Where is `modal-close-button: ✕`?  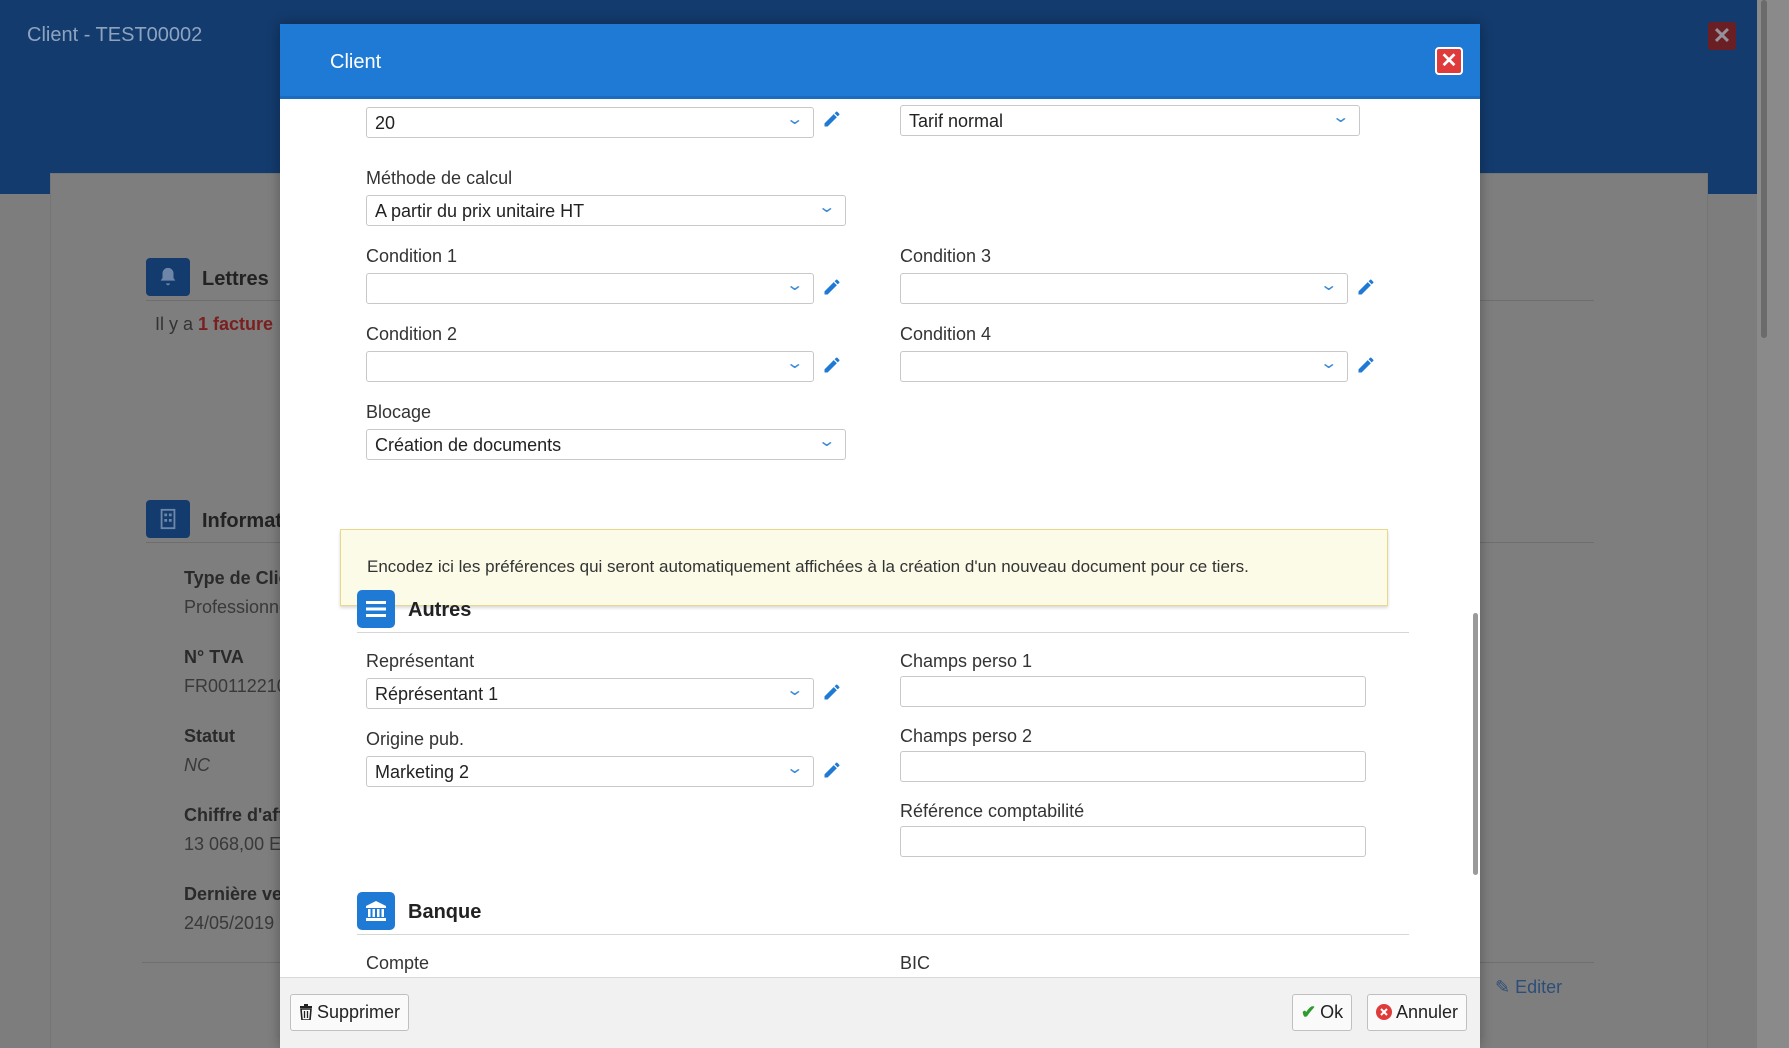
modal-close-button: ✕ is located at coordinates (1449, 61).